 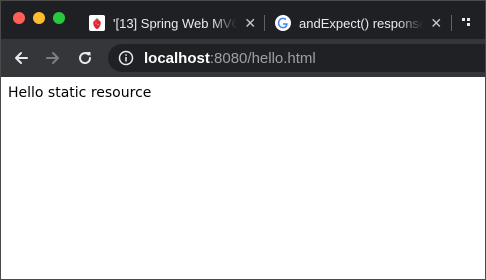 What do you see at coordinates (262, 58) in the screenshot?
I see `url-path: :8080/hello.html` at bounding box center [262, 58].